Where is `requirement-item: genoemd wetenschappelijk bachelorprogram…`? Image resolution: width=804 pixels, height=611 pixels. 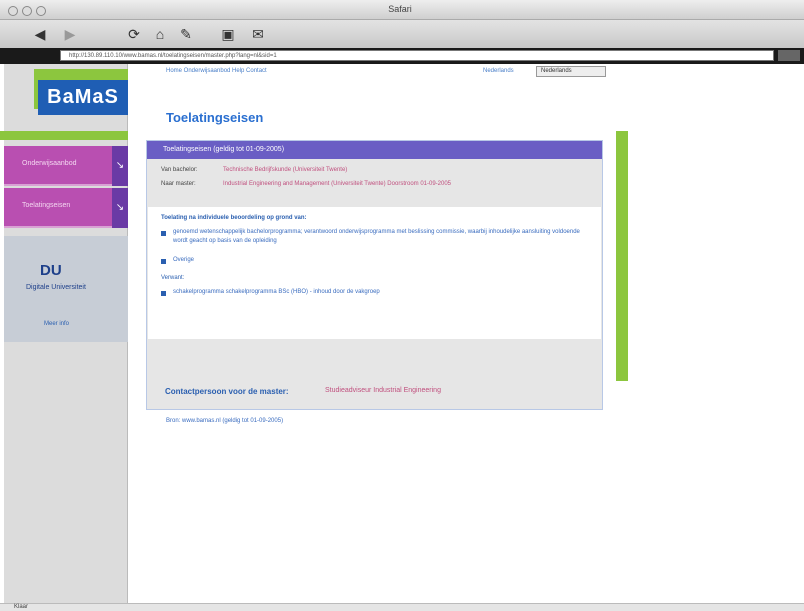 requirement-item: genoemd wetenschappelijk bachelorprogram… is located at coordinates (383, 237).